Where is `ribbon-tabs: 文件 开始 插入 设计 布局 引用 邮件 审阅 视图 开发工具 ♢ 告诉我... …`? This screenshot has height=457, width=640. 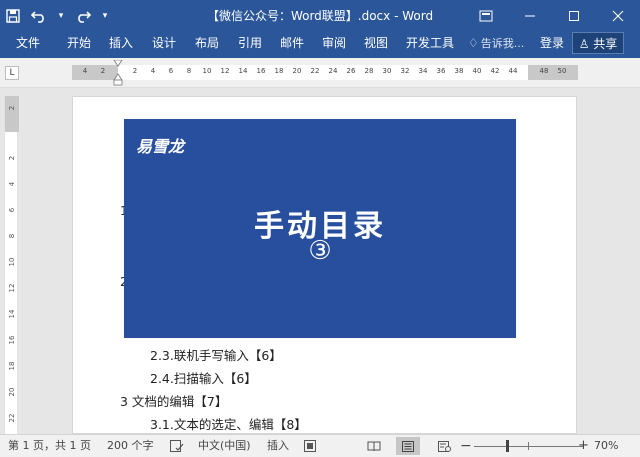
ribbon-tabs: 文件 开始 插入 设计 布局 引用 邮件 审阅 视图 开发工具 ♢ 告诉我... … is located at coordinates (320, 45).